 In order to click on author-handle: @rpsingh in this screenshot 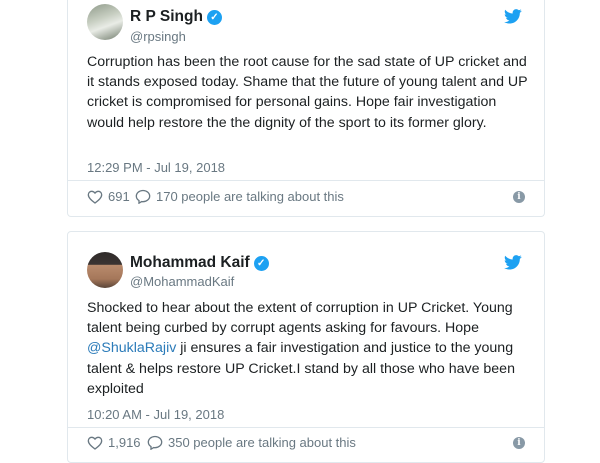, I will do `click(158, 36)`.